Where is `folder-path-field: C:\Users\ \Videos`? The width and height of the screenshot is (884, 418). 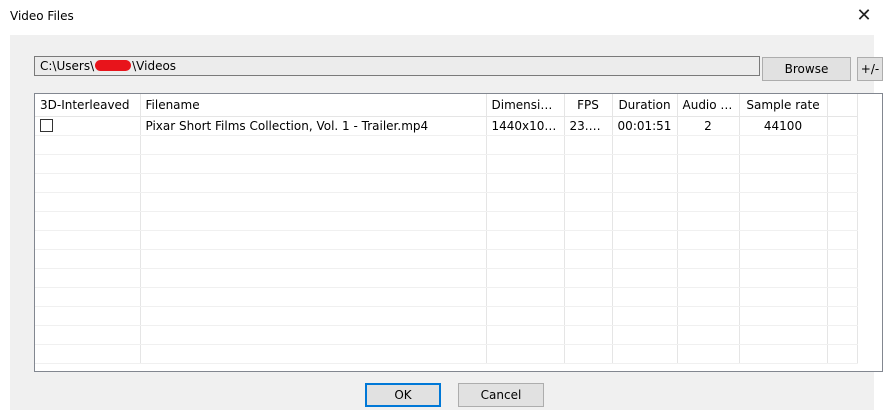
folder-path-field: C:\Users\ \Videos is located at coordinates (397, 66).